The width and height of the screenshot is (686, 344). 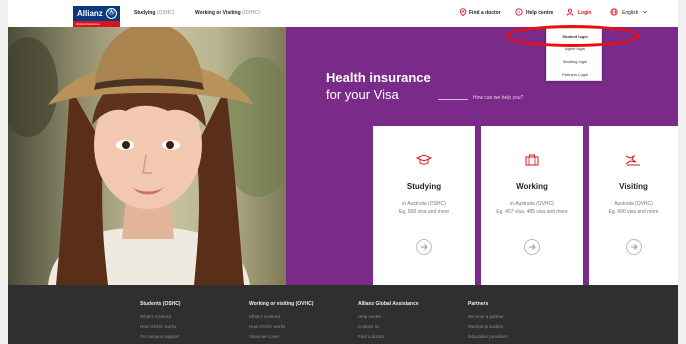 I want to click on help-circle-icon: ?, so click(x=519, y=12).